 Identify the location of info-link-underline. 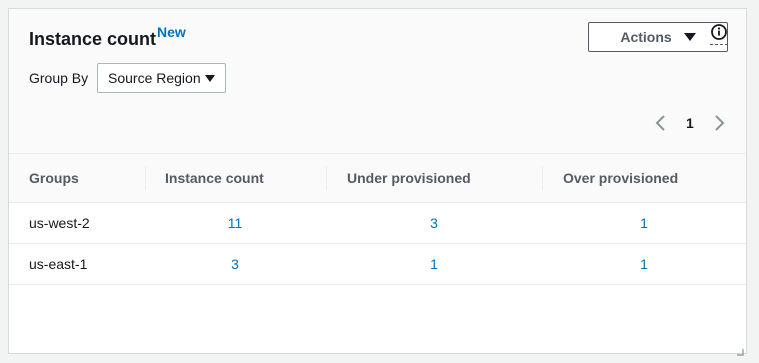
(719, 44).